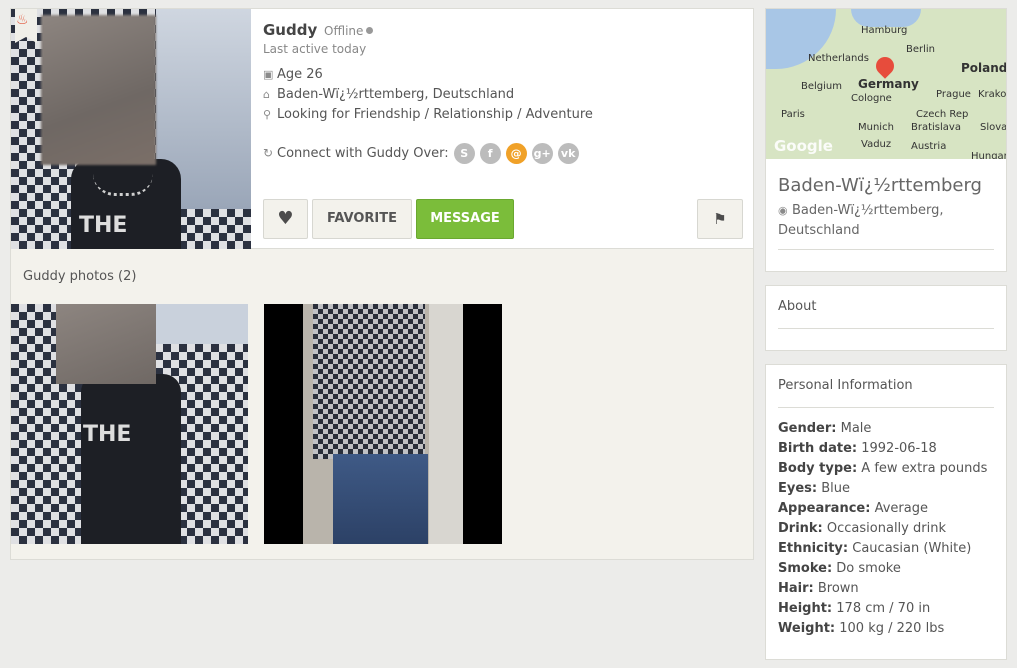  I want to click on info-row-drink: Drink: Occasionally drink, so click(882, 529).